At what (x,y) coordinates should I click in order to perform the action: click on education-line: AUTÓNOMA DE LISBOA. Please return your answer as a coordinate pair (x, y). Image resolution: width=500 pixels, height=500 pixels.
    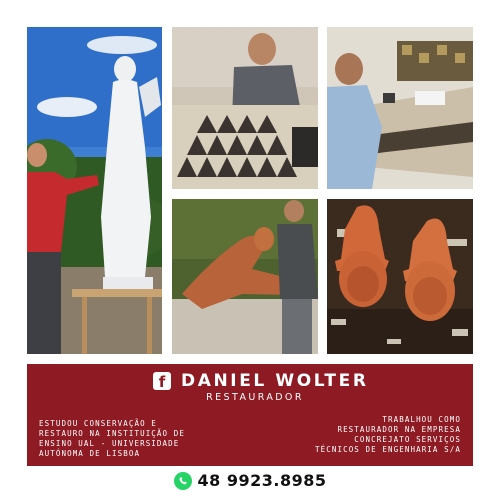
    Looking at the image, I should click on (90, 453).